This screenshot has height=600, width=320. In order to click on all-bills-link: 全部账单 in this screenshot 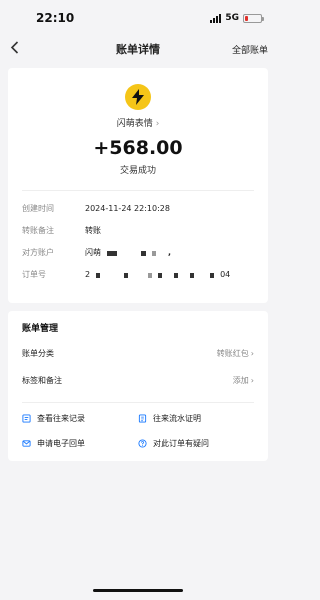, I will do `click(250, 49)`.